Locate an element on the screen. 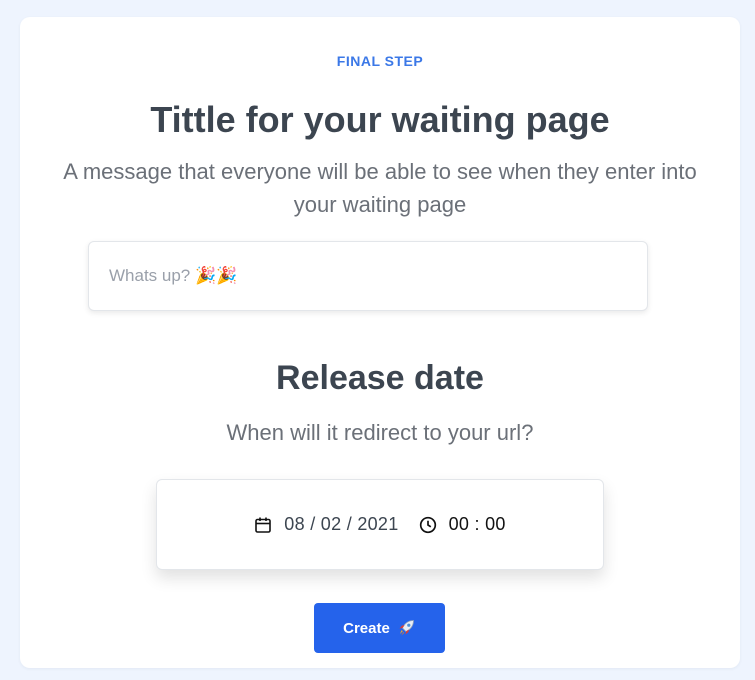 The width and height of the screenshot is (755, 680). datetime-picker: 08 / 02 / 2021 00 : 00 is located at coordinates (380, 524).